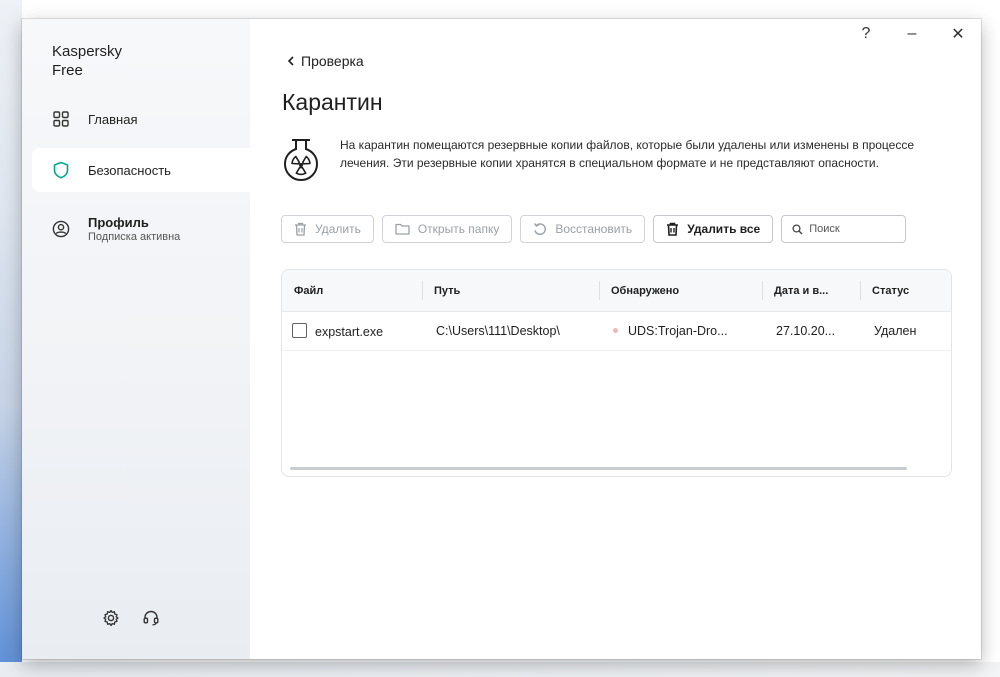 The width and height of the screenshot is (1000, 677). What do you see at coordinates (131, 618) in the screenshot?
I see `sidebar-bottom-toolbar` at bounding box center [131, 618].